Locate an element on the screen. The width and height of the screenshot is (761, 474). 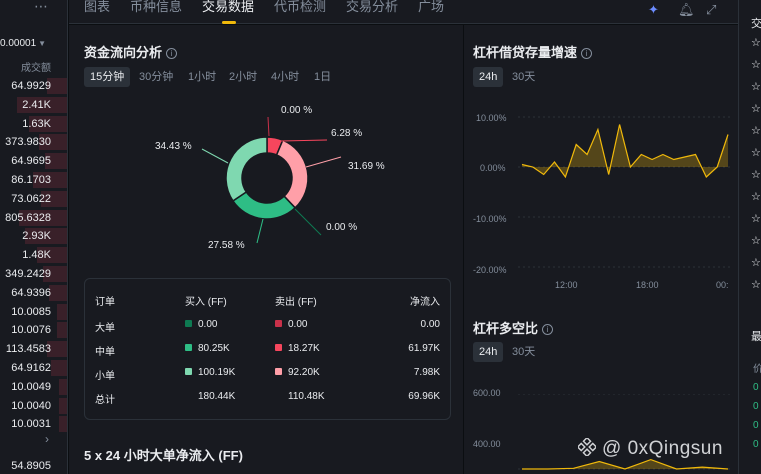
label-large-buy: 0.00 % is located at coordinates (342, 227).